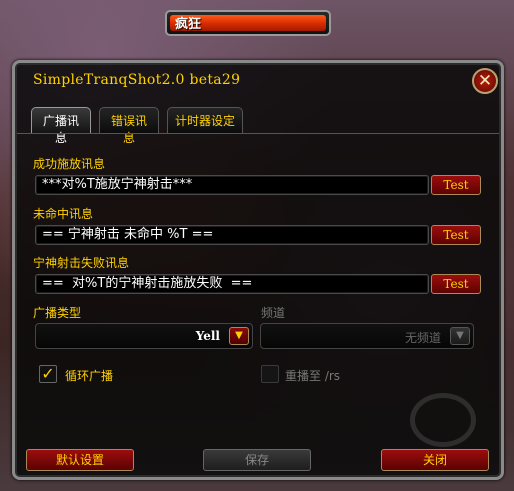 The image size is (514, 491). Describe the element at coordinates (207, 336) in the screenshot. I see `broadcast-type-value: Yell` at that location.